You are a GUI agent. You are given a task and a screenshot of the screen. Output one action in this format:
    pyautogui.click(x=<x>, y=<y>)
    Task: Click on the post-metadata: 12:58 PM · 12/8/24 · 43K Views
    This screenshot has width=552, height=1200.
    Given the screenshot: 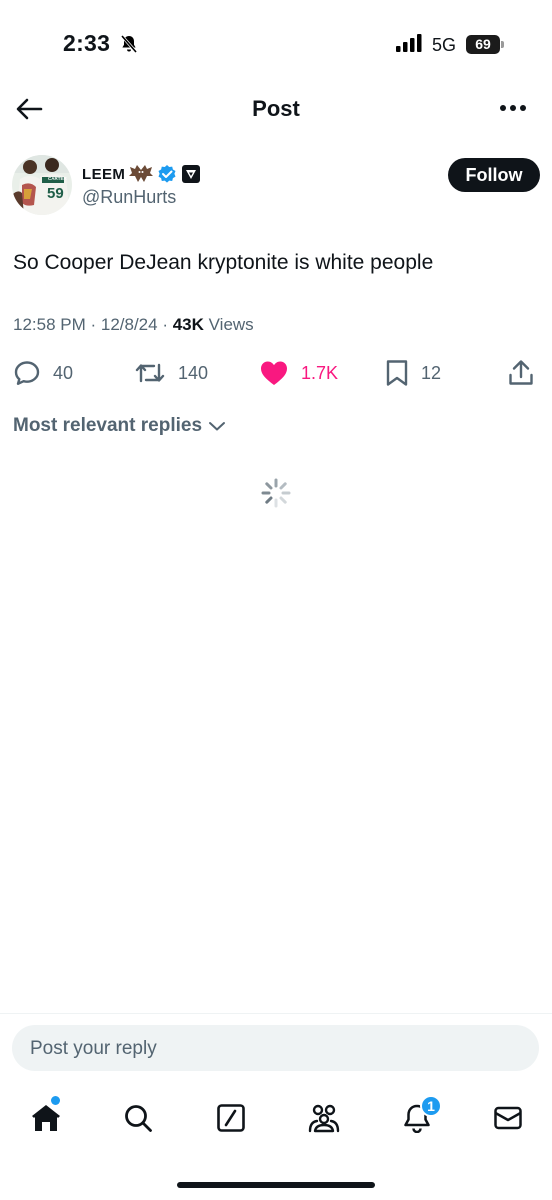 What is the action you would take?
    pyautogui.click(x=133, y=324)
    